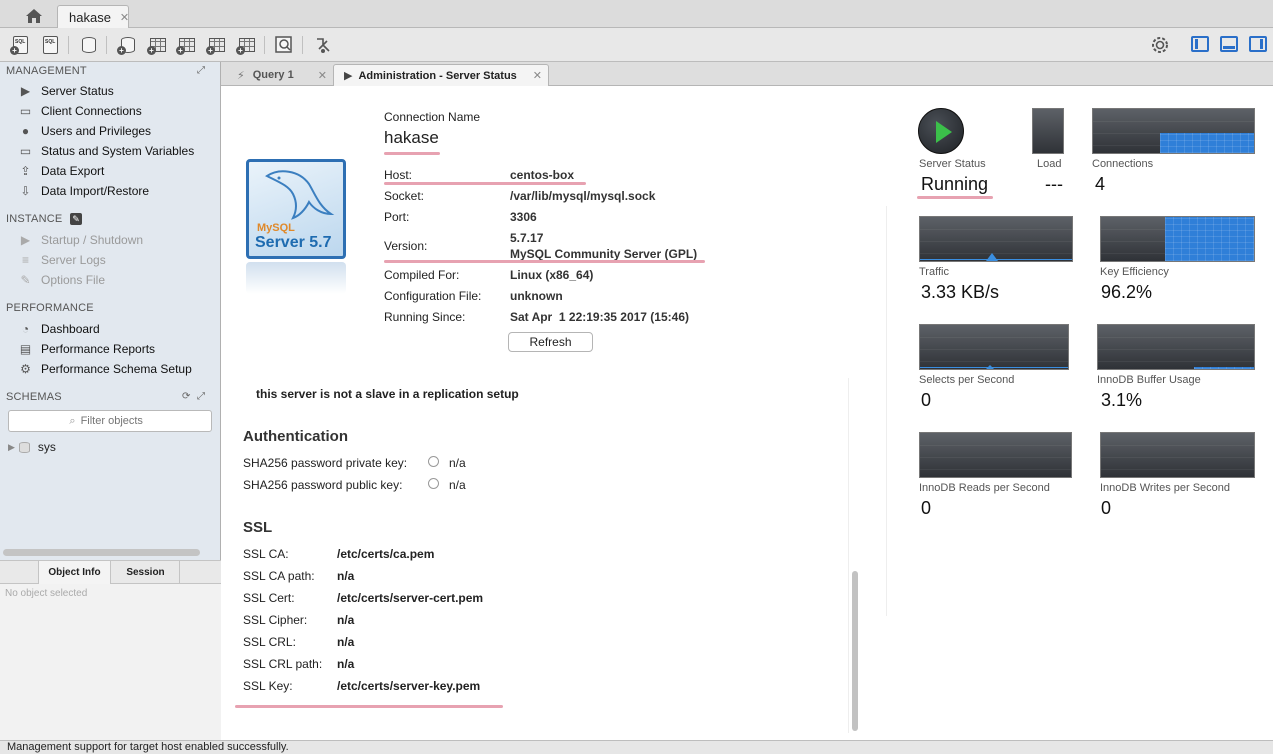  I want to click on sidebar-item-client-connections: ▭ Client Connections, so click(80, 111).